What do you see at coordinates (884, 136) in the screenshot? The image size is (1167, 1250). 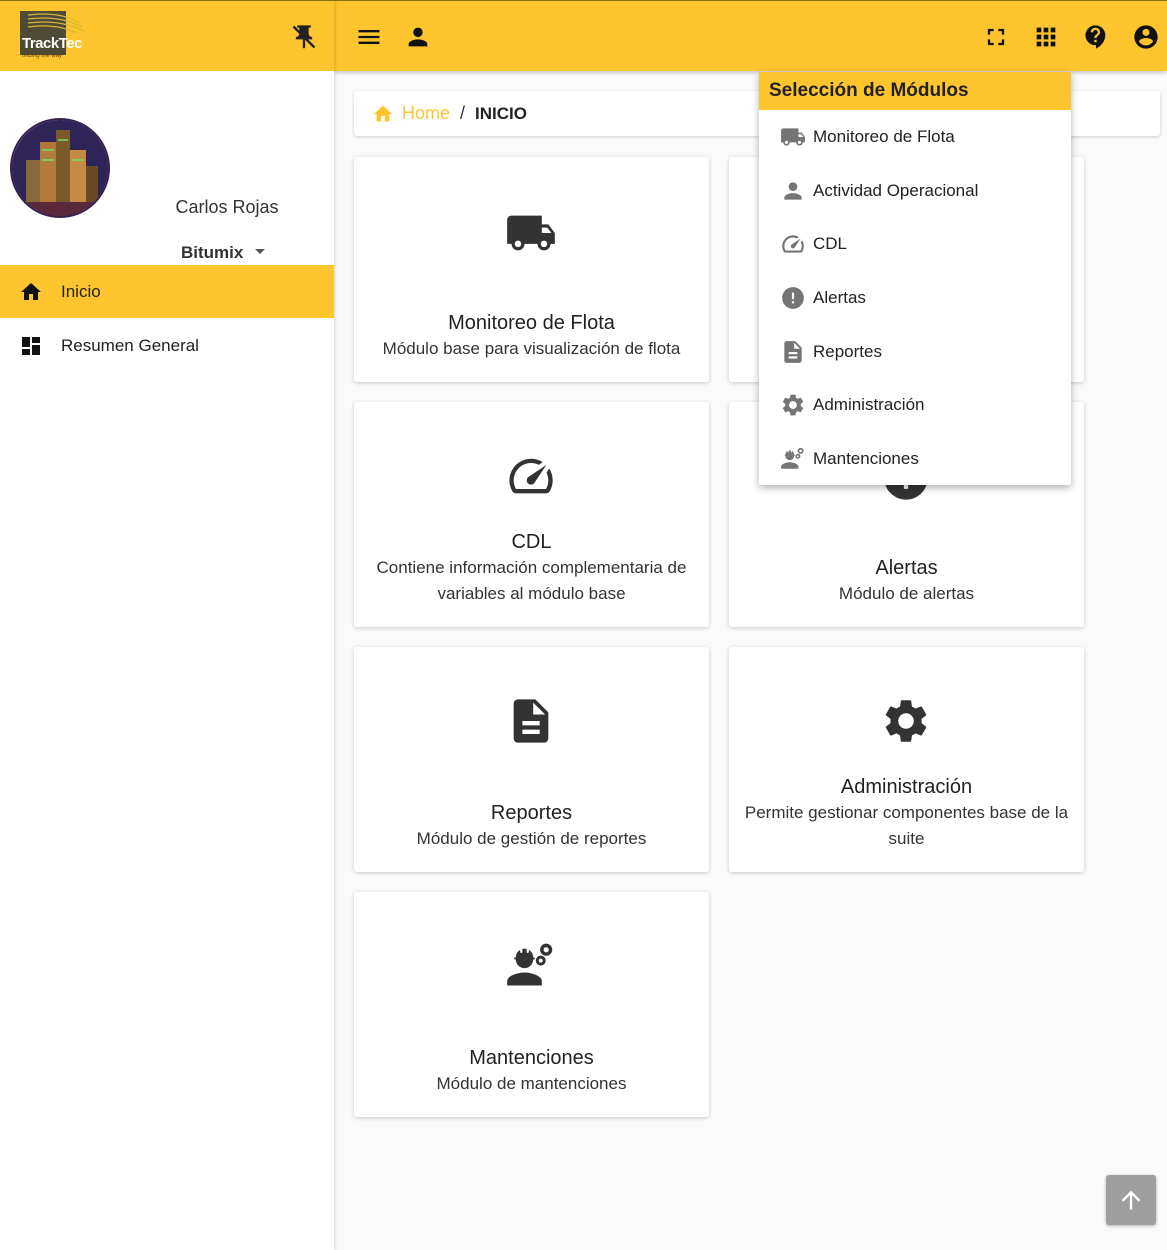 I see `menu-item-label: Monitoreo de Flota` at bounding box center [884, 136].